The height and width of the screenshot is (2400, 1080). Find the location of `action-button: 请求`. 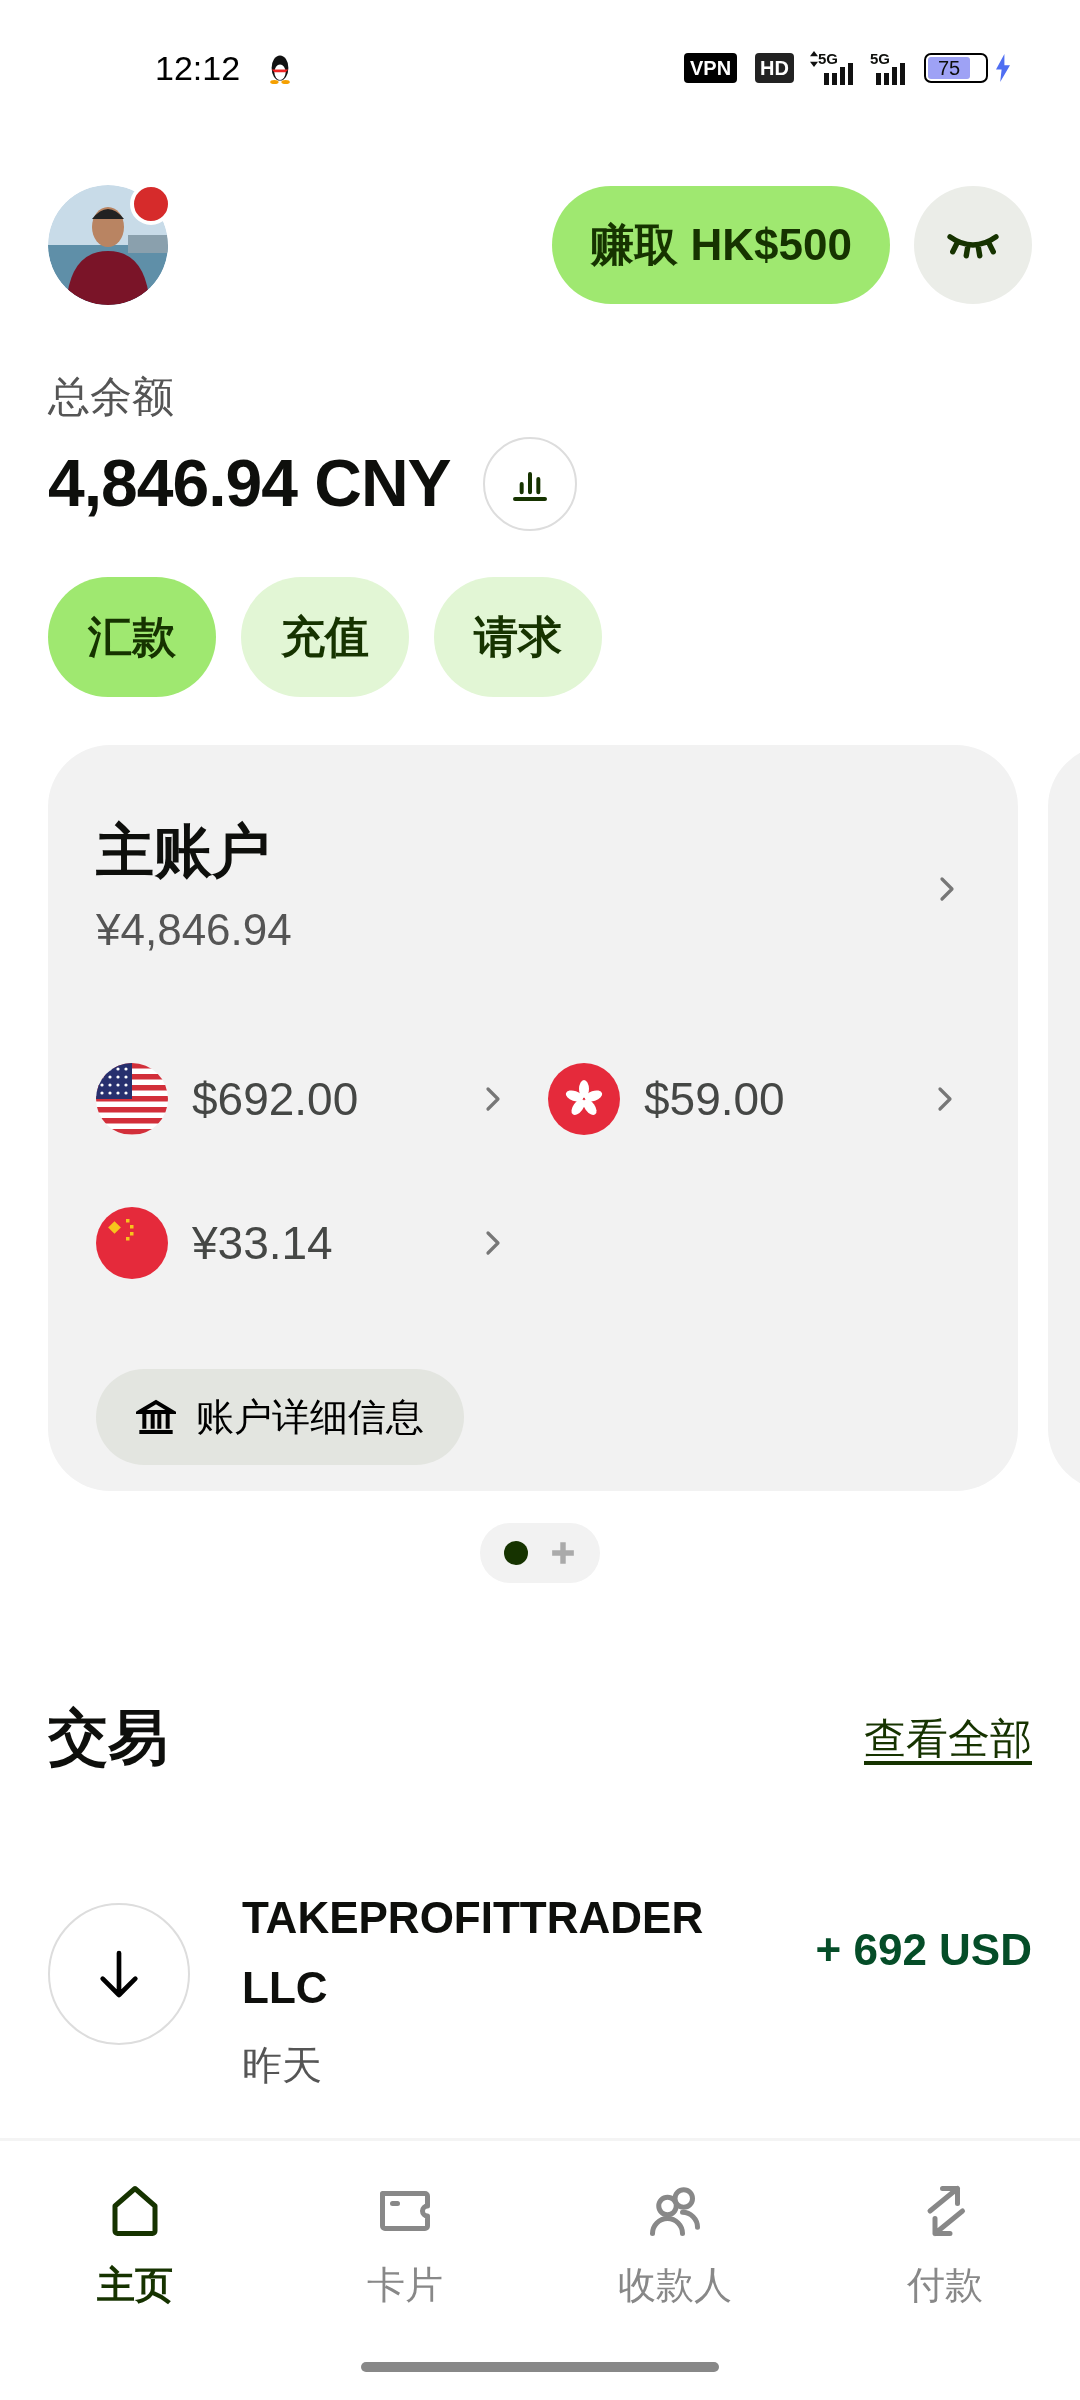

action-button: 请求 is located at coordinates (518, 637).